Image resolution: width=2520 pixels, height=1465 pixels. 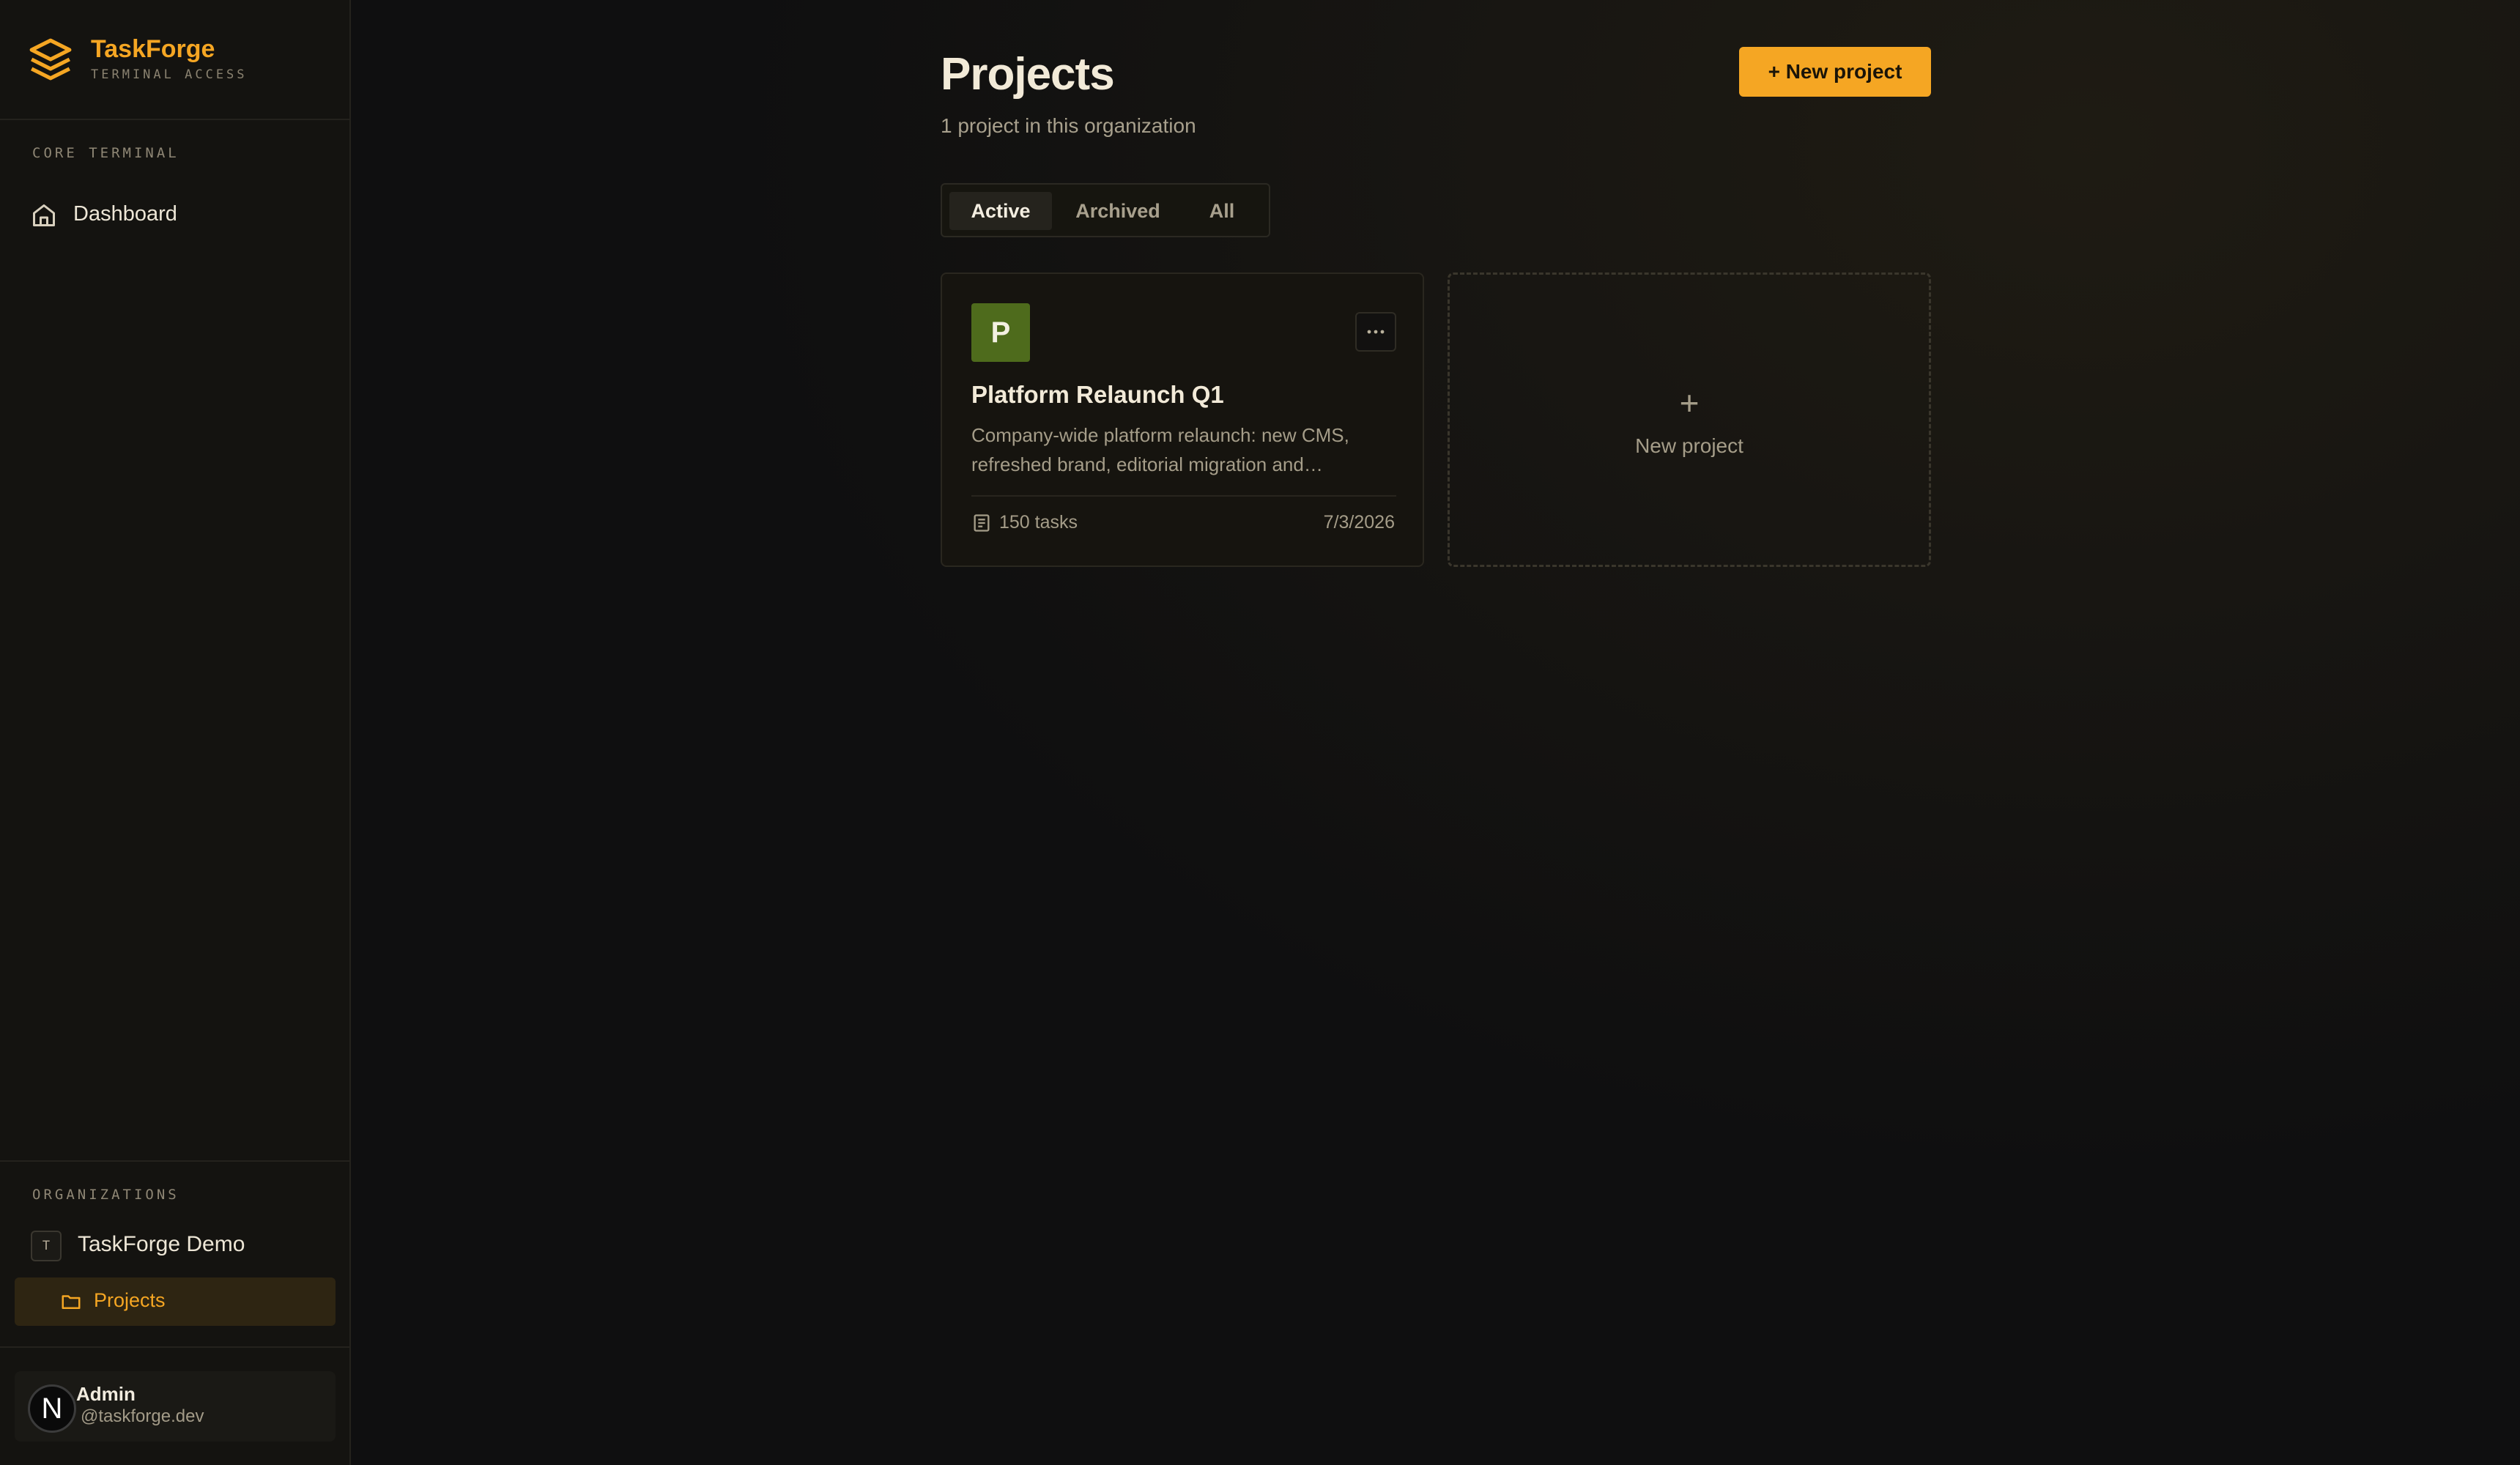 I want to click on task-count: 150 tasks, so click(x=1038, y=523).